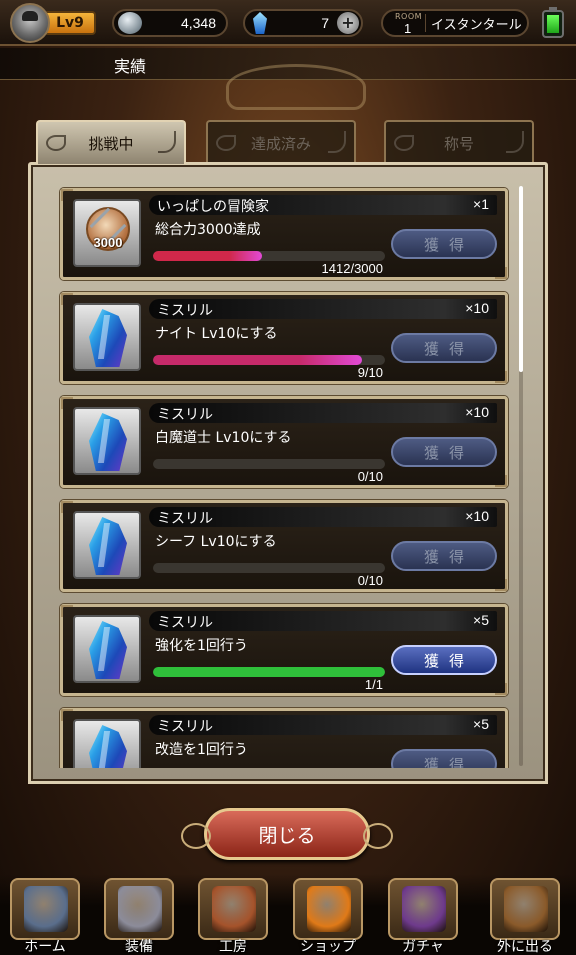 The height and width of the screenshot is (955, 576). I want to click on top-status-bar: Lv9 4,348 7 + ROOM 1 イスタンタール, so click(288, 23).